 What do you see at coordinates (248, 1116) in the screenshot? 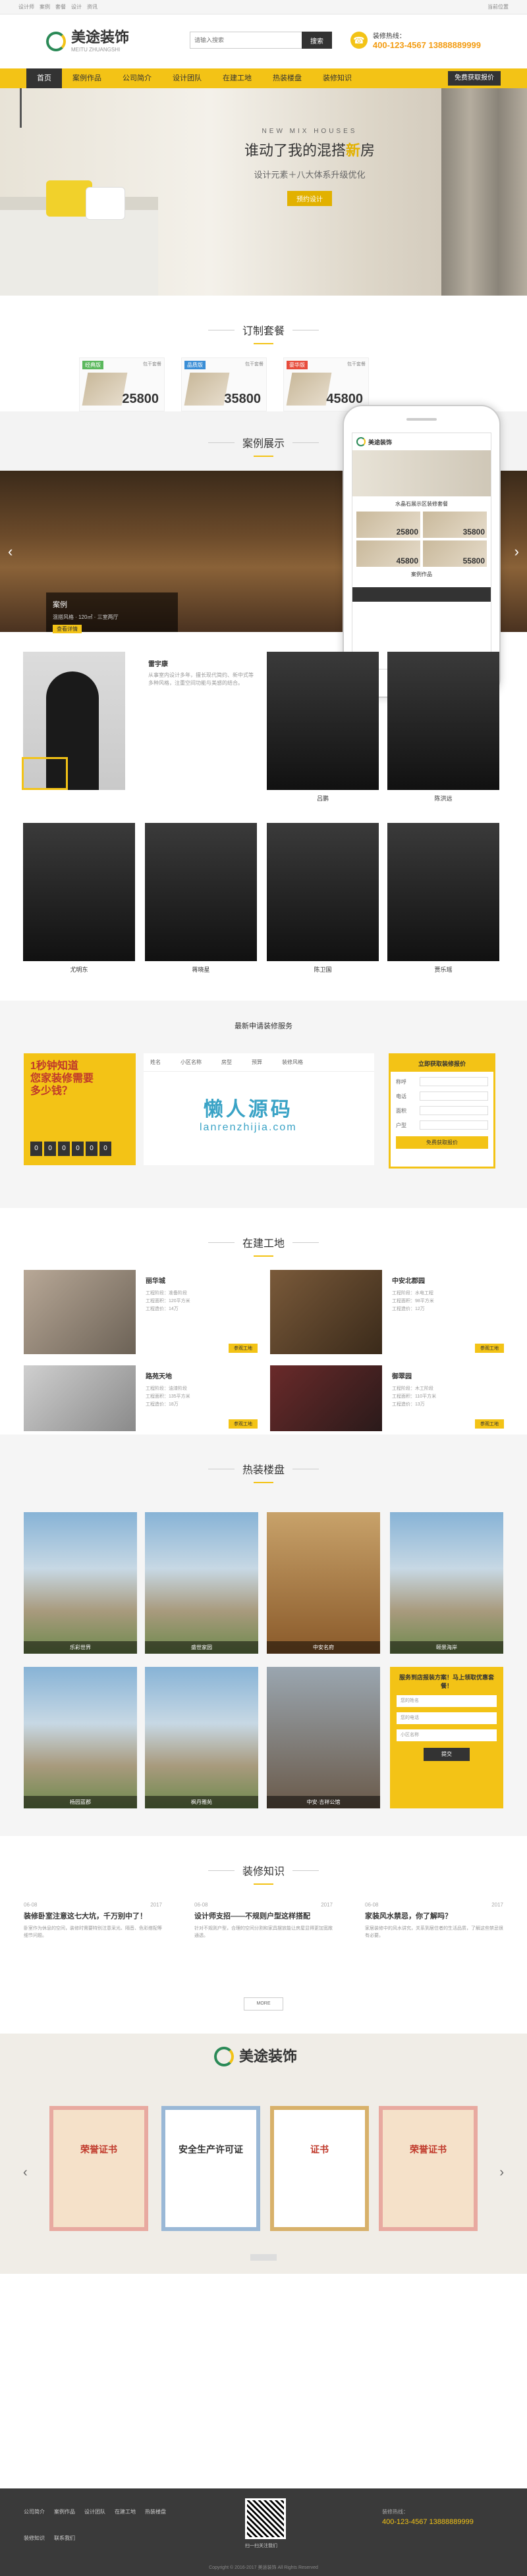
I see `watermark: 懒人源码 lanrenzhijia.com` at bounding box center [248, 1116].